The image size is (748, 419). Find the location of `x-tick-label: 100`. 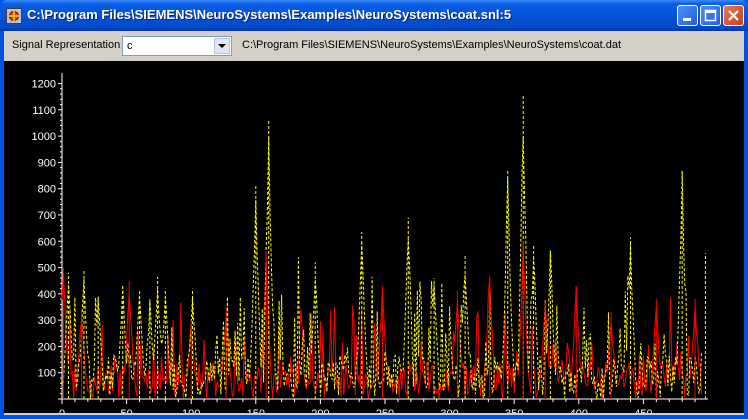

x-tick-label: 100 is located at coordinates (191, 410).